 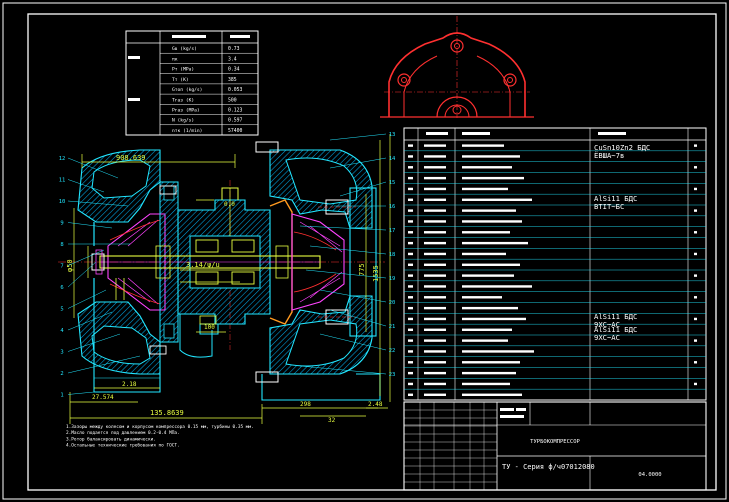 I want to click on balloon-right: 17, so click(x=392, y=231).